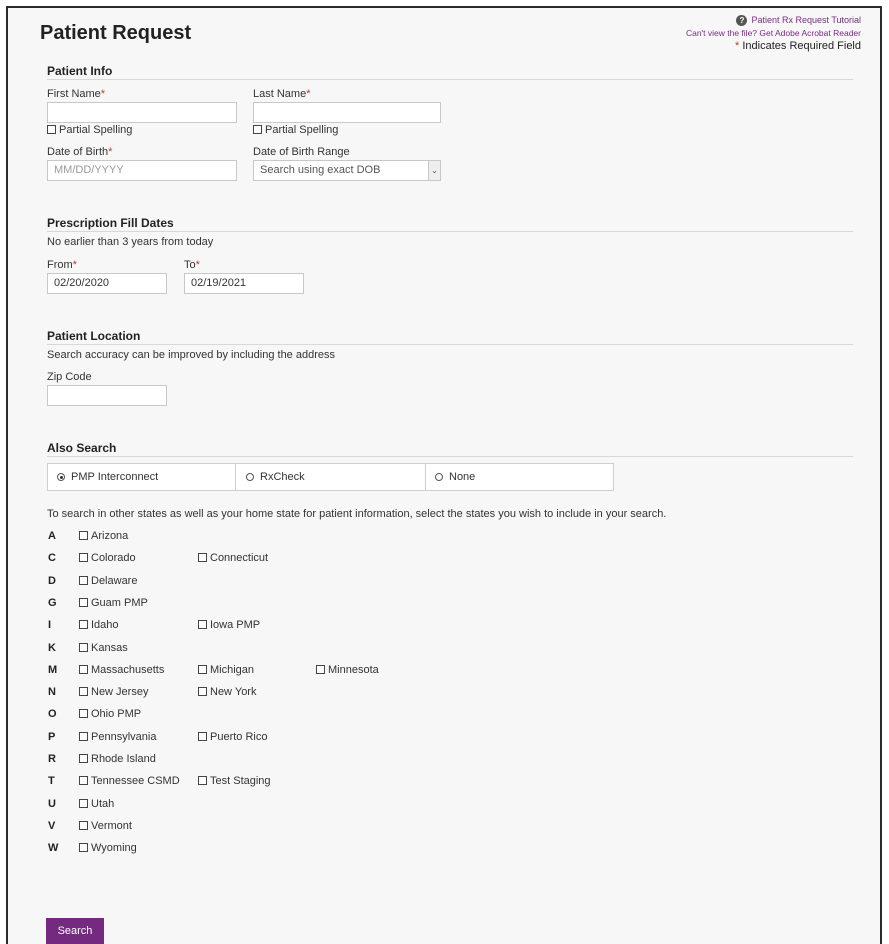 Image resolution: width=889 pixels, height=944 pixels. Describe the element at coordinates (52, 580) in the screenshot. I see `state-group-letter: D` at that location.